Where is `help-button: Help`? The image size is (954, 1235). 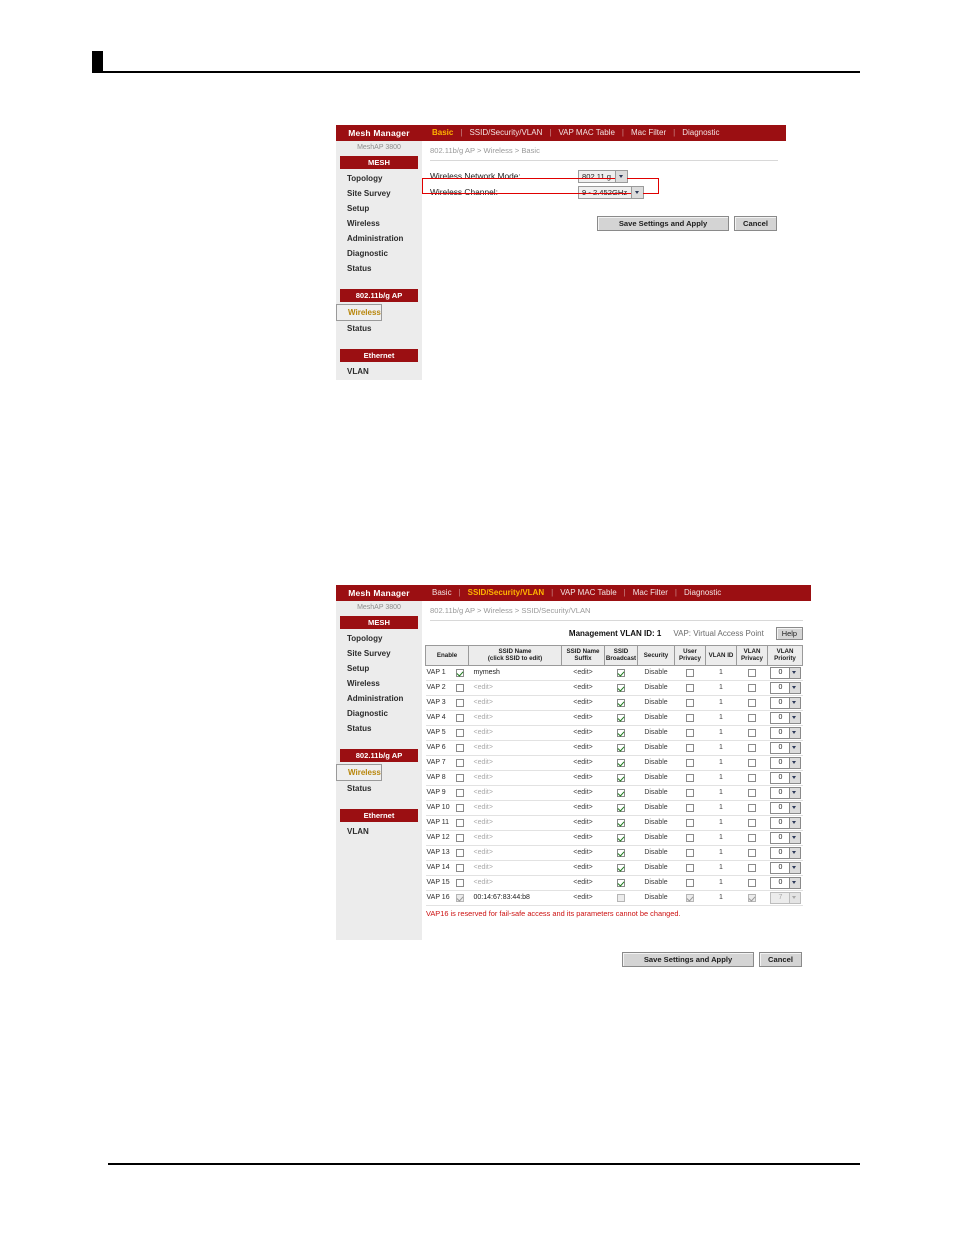
help-button: Help is located at coordinates (789, 633).